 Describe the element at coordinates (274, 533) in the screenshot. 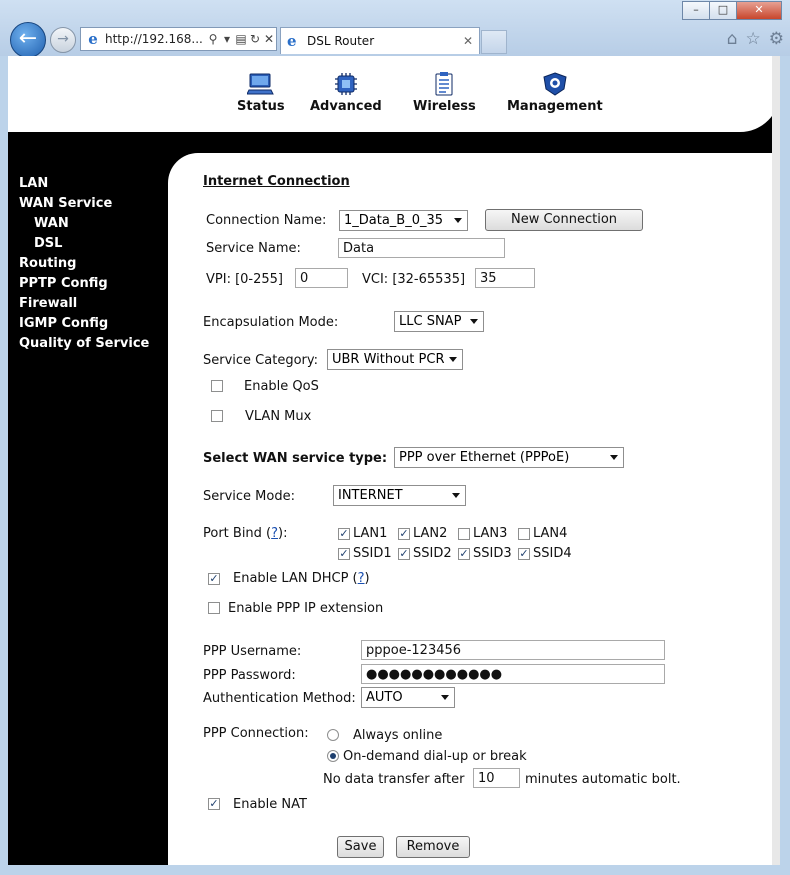

I see `port-bind-help-link: ?` at that location.